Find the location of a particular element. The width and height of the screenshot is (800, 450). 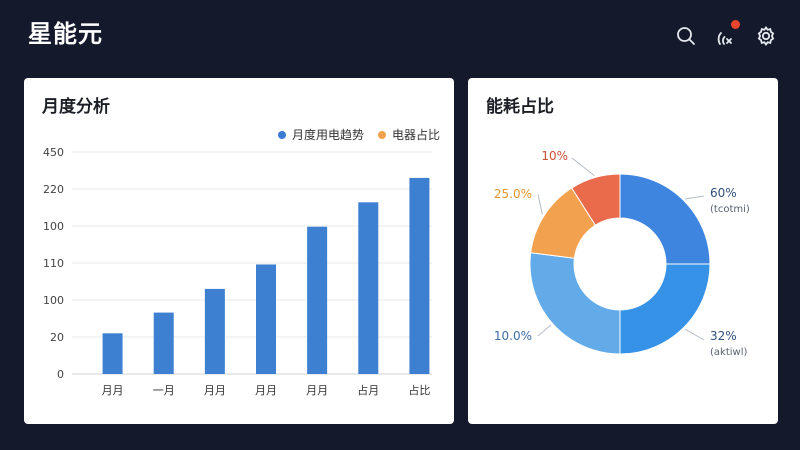

slice-label: 10.0% is located at coordinates (513, 336).